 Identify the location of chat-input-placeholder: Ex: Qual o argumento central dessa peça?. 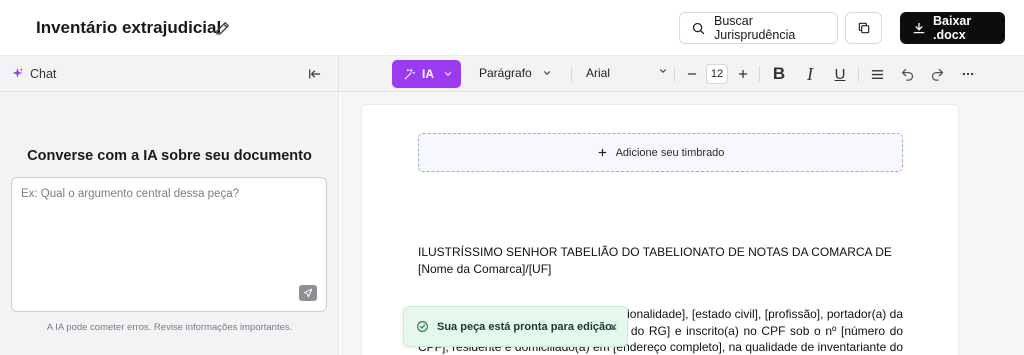
(130, 194).